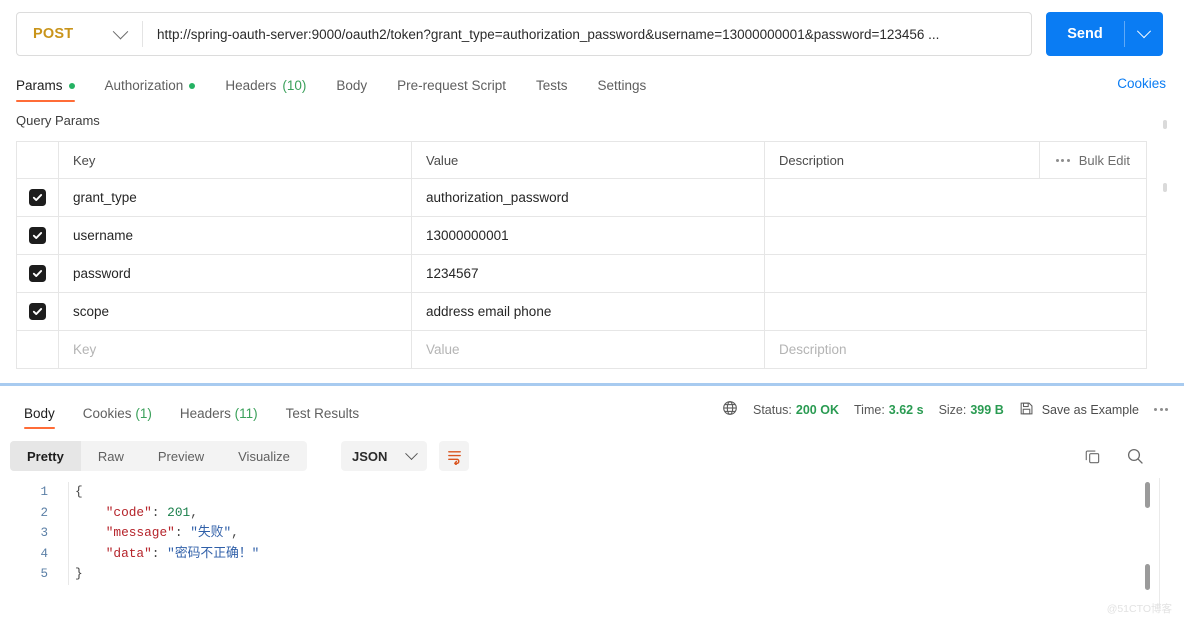 The width and height of the screenshot is (1184, 622). Describe the element at coordinates (384, 456) in the screenshot. I see `response-language-select: JSON` at that location.